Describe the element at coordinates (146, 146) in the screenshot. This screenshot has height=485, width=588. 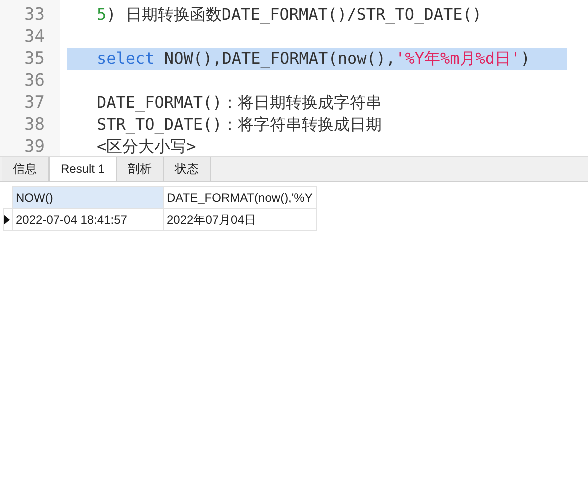
I see `code-line: <区分大小写>` at that location.